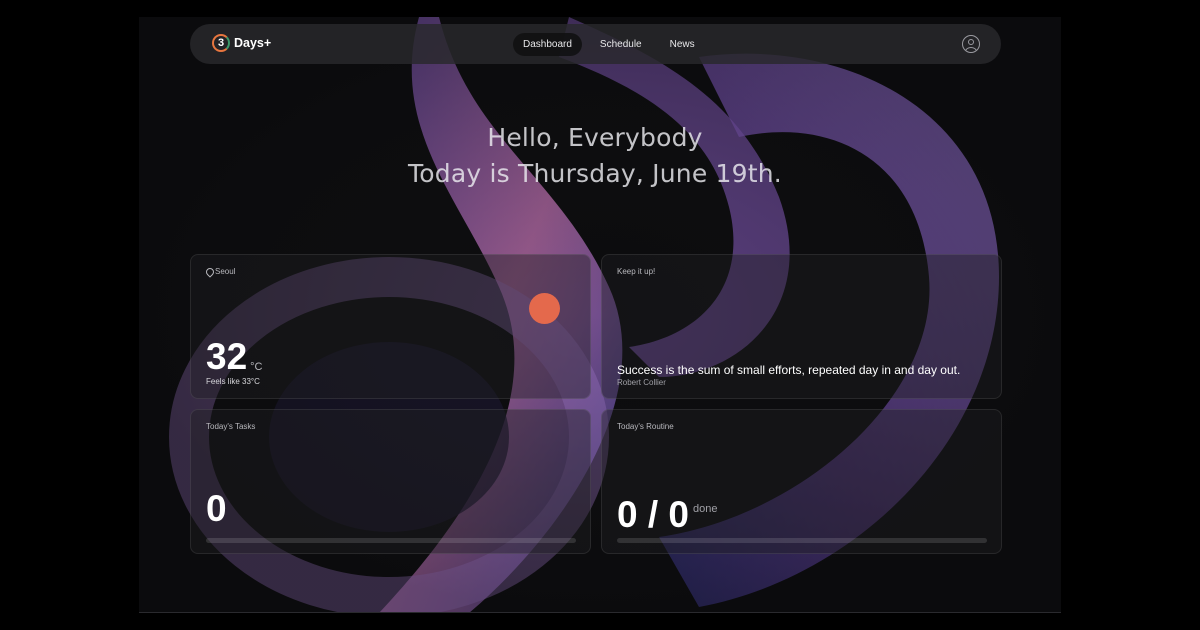 Image resolution: width=1200 pixels, height=630 pixels. What do you see at coordinates (544, 308) in the screenshot?
I see `sun-icon` at bounding box center [544, 308].